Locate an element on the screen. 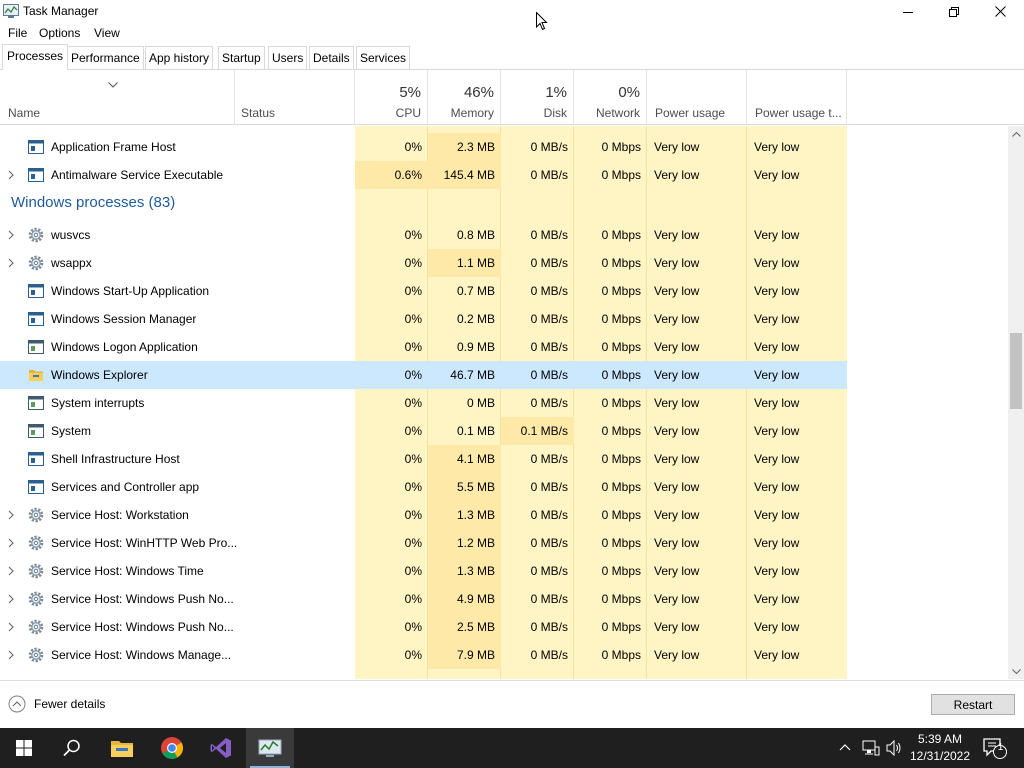  menu-view: View is located at coordinates (107, 33).